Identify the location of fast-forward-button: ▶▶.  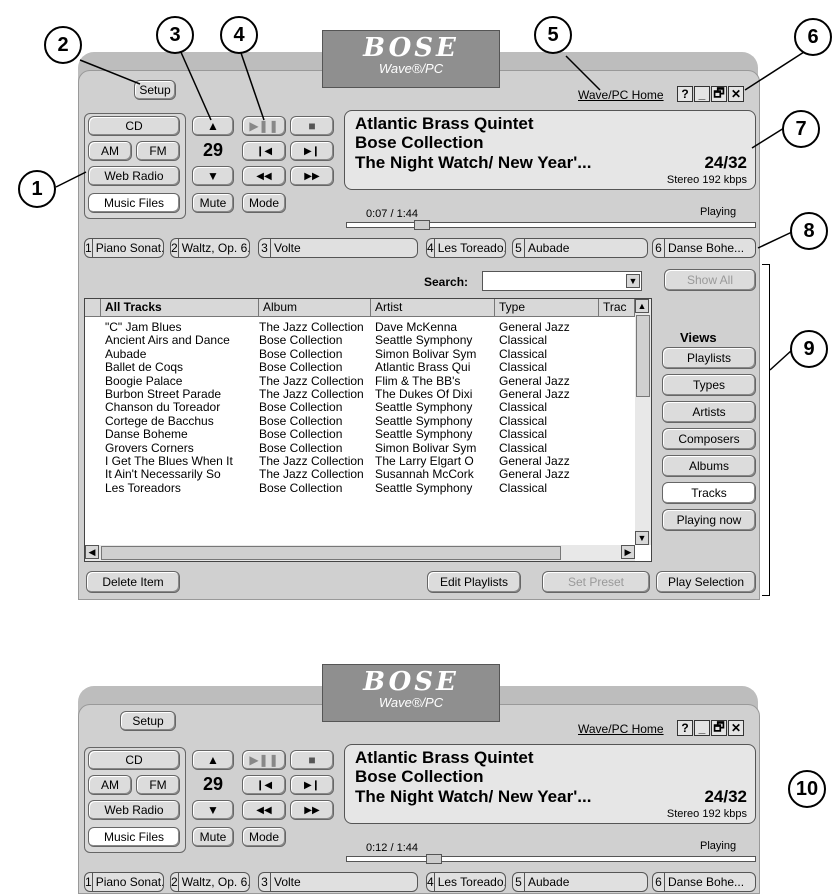
(312, 176).